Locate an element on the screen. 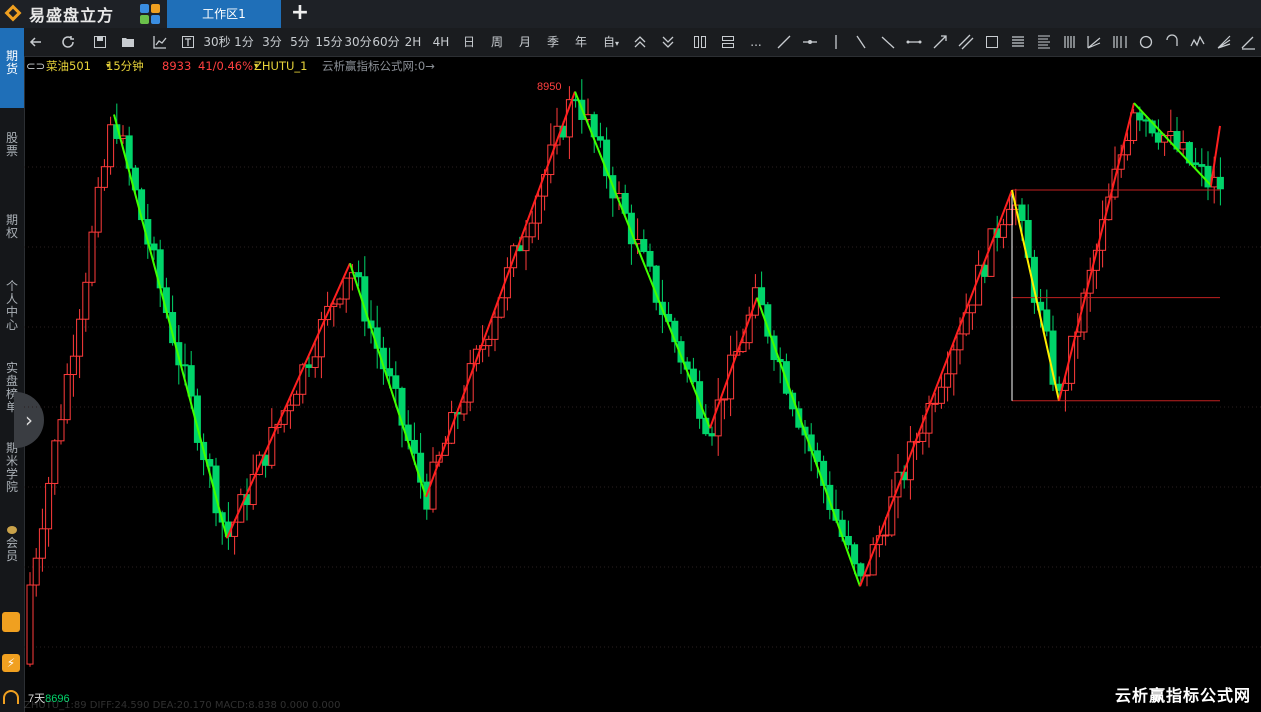 The height and width of the screenshot is (712, 1261). split-vertical-icon is located at coordinates (700, 42).